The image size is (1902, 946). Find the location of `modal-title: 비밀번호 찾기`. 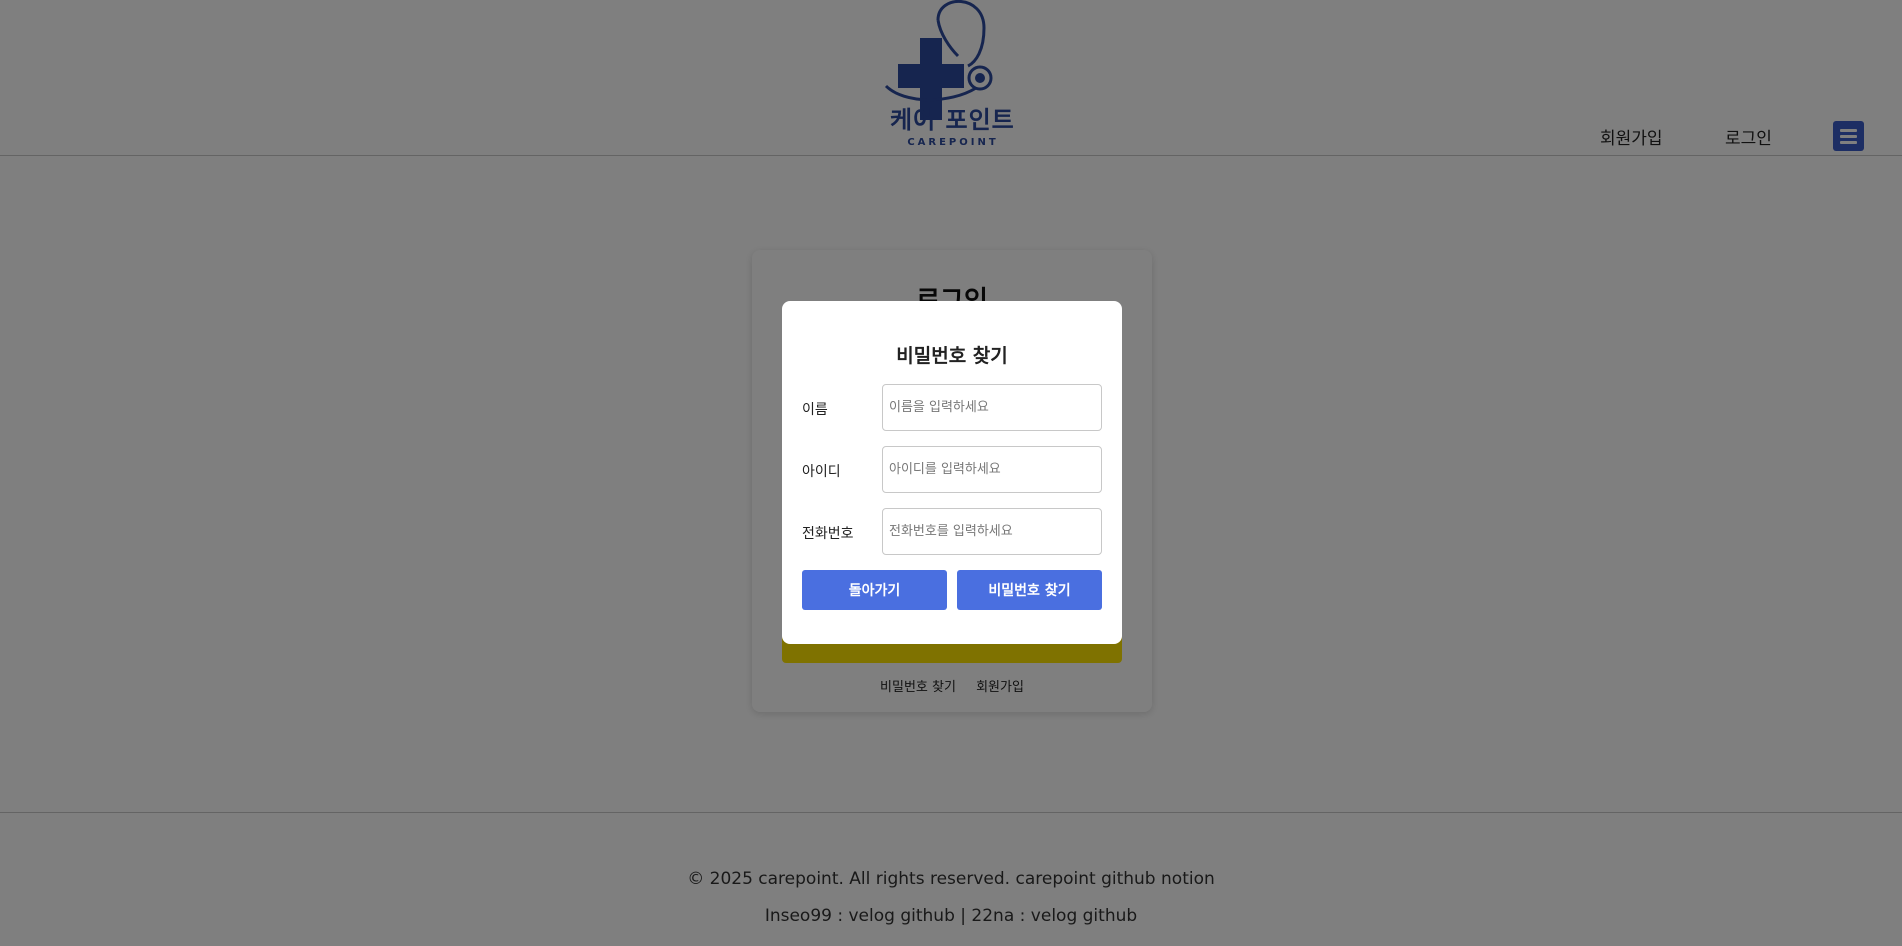

modal-title: 비밀번호 찾기 is located at coordinates (952, 356).